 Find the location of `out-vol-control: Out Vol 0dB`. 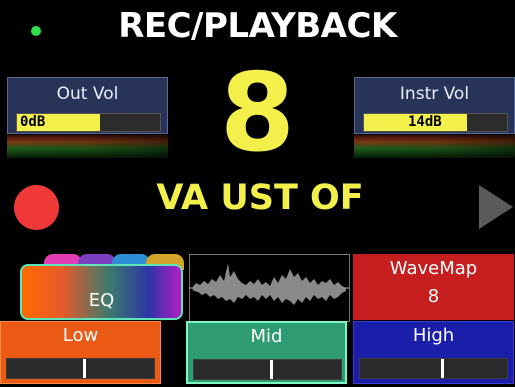

out-vol-control: Out Vol 0dB is located at coordinates (87, 119).